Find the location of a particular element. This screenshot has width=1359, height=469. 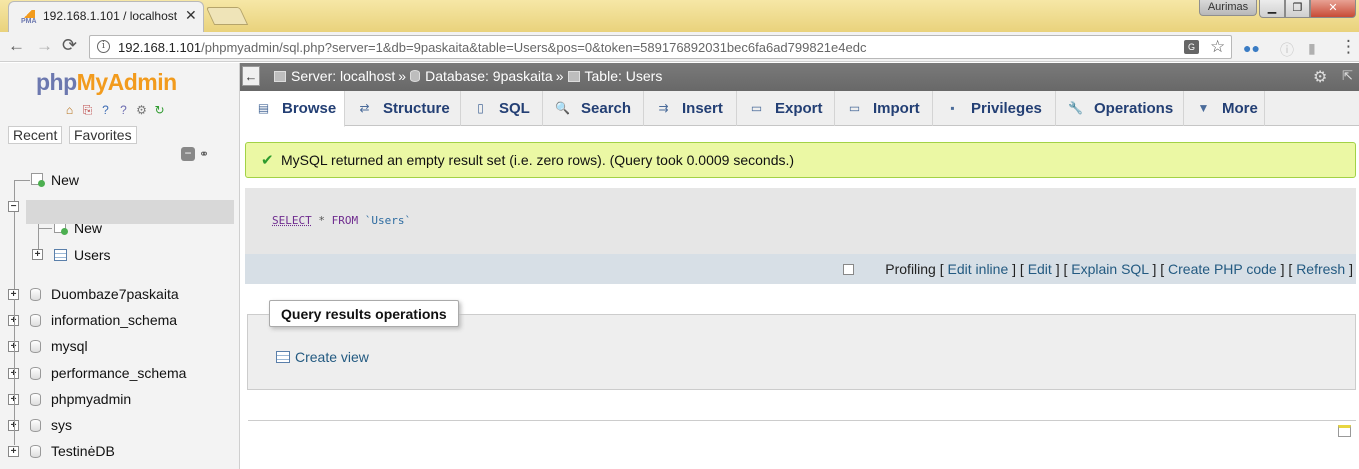

tab-search: 🔍 Search is located at coordinates (593, 108).